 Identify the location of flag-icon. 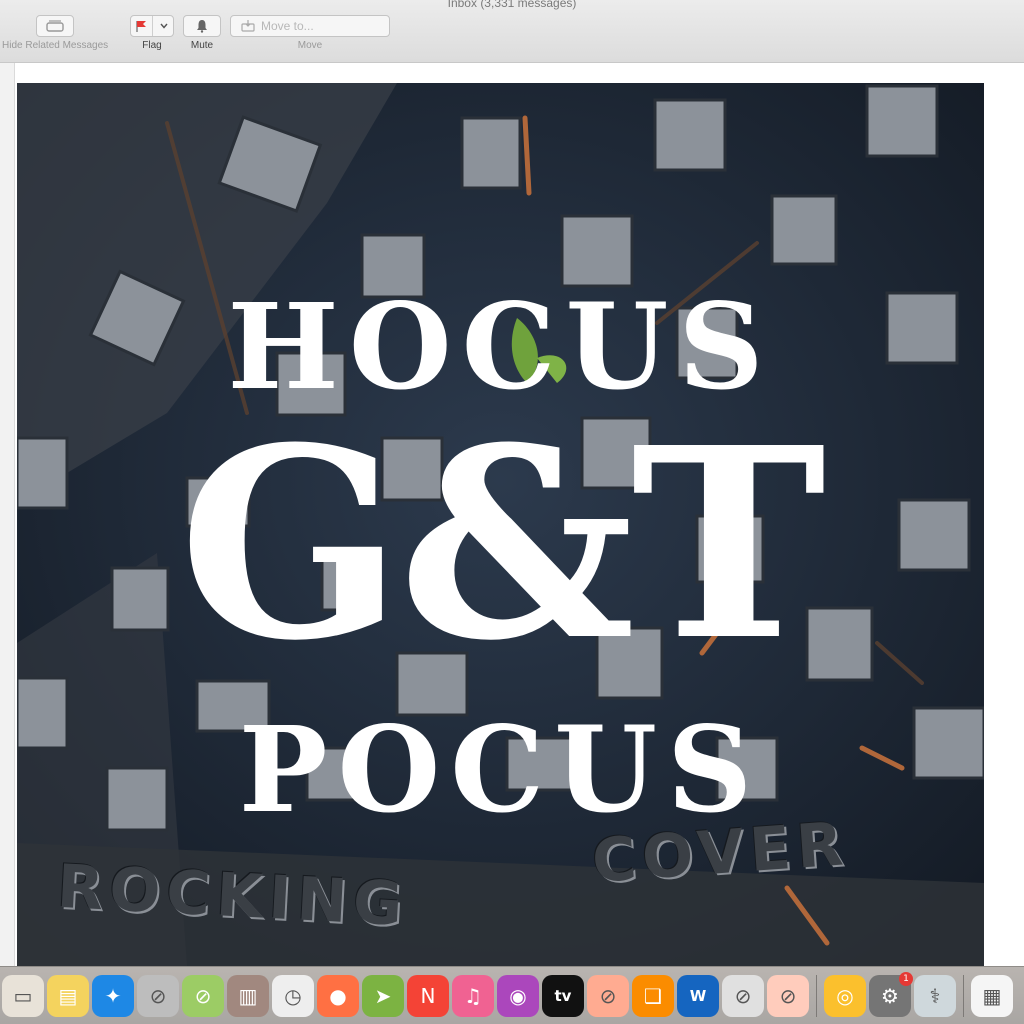
(141, 26).